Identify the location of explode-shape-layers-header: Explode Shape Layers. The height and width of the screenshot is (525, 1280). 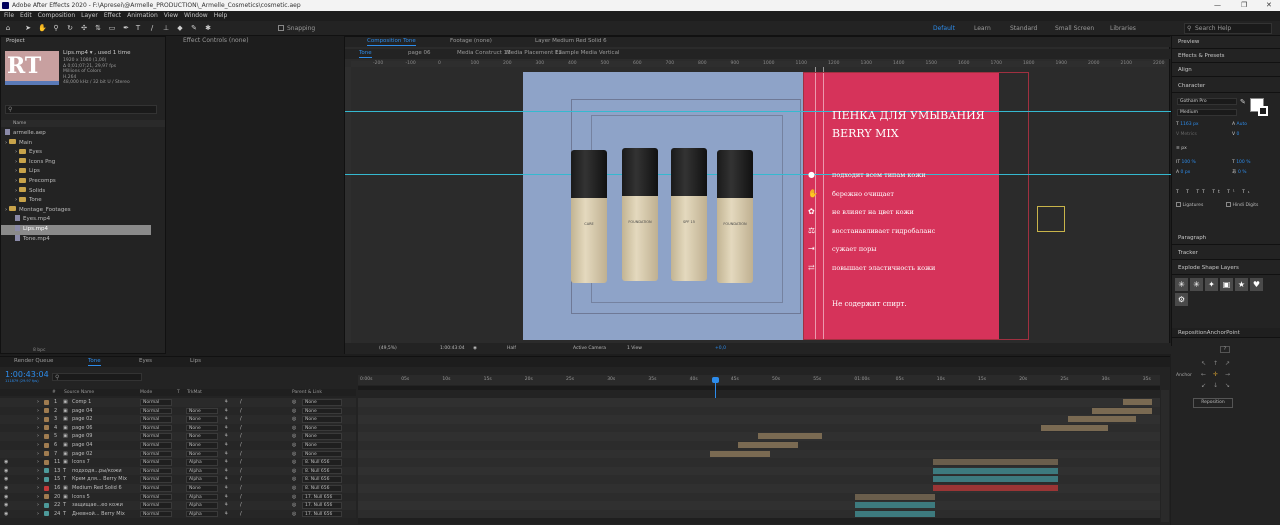
(1226, 268).